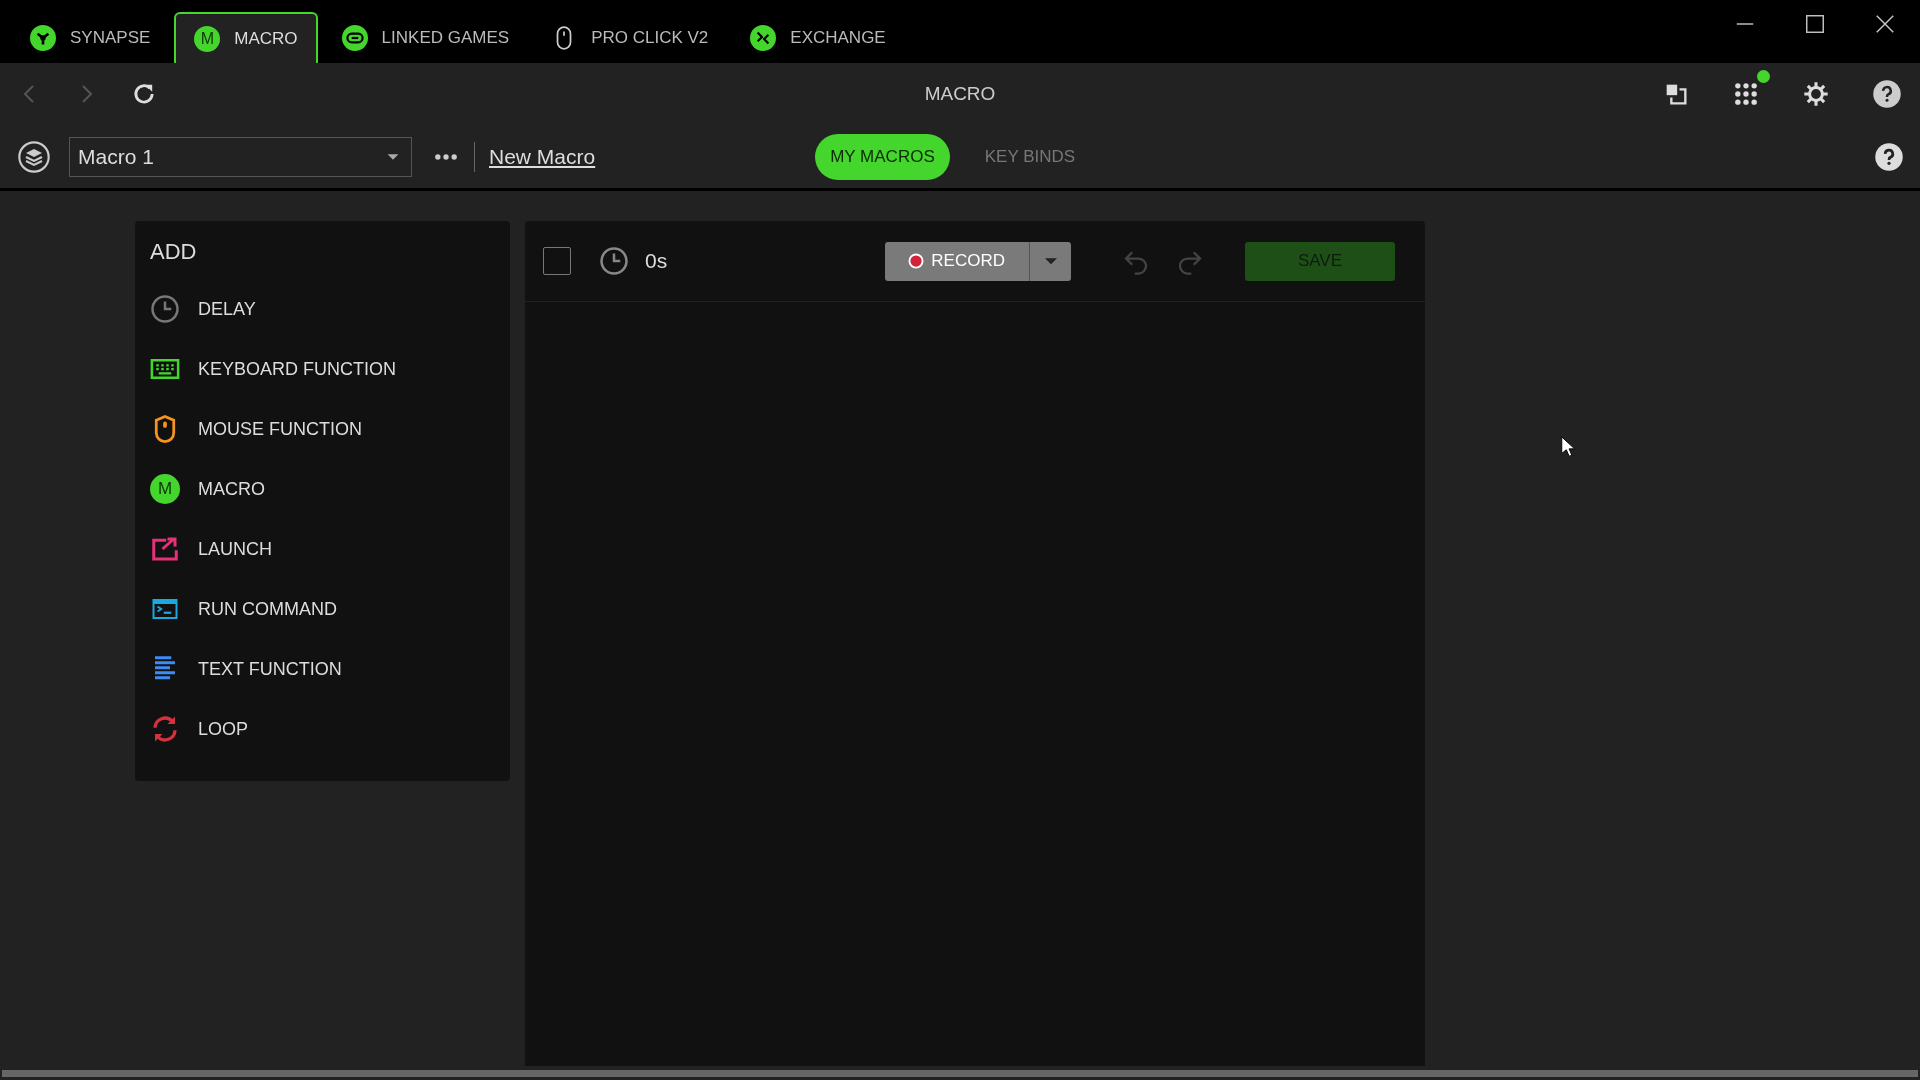 The image size is (1920, 1080). What do you see at coordinates (957, 261) in the screenshot?
I see `record-button: RECORD` at bounding box center [957, 261].